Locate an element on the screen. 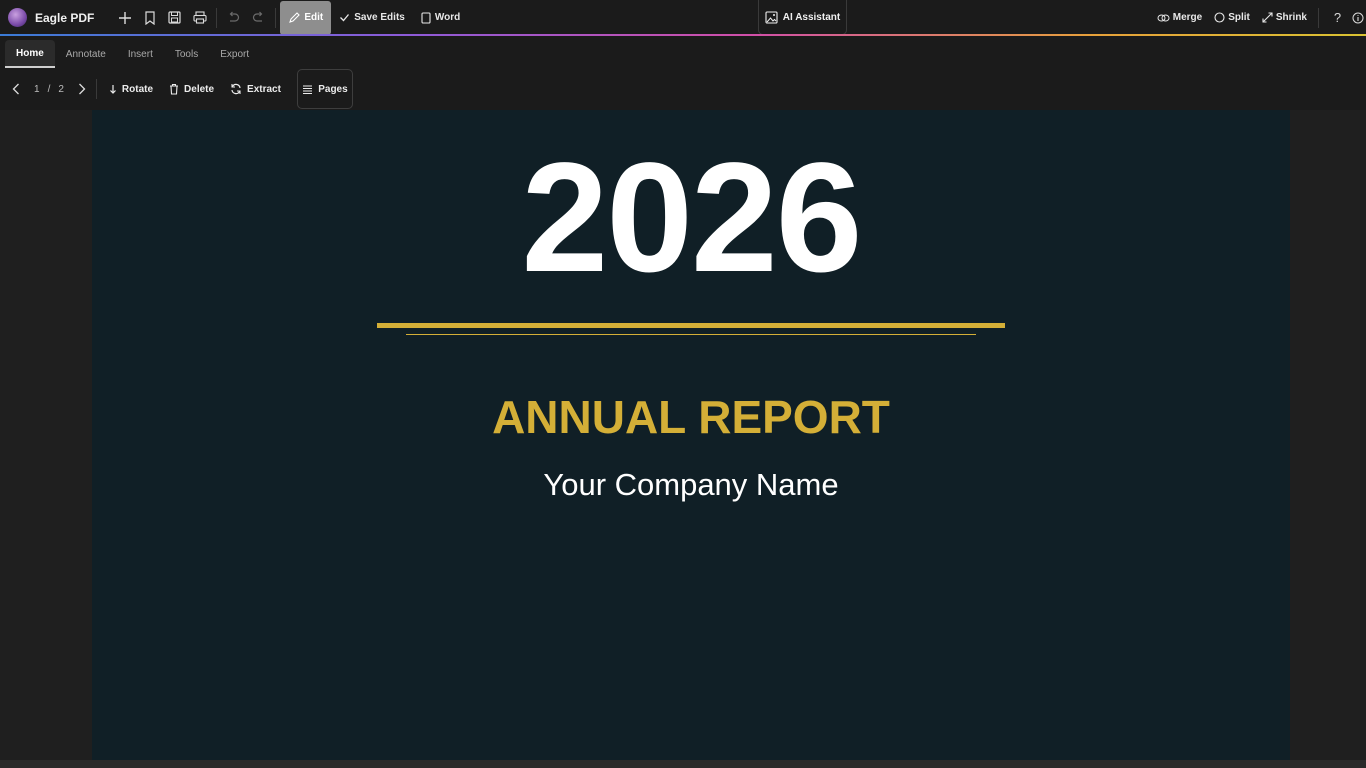  save-icon is located at coordinates (174, 17).